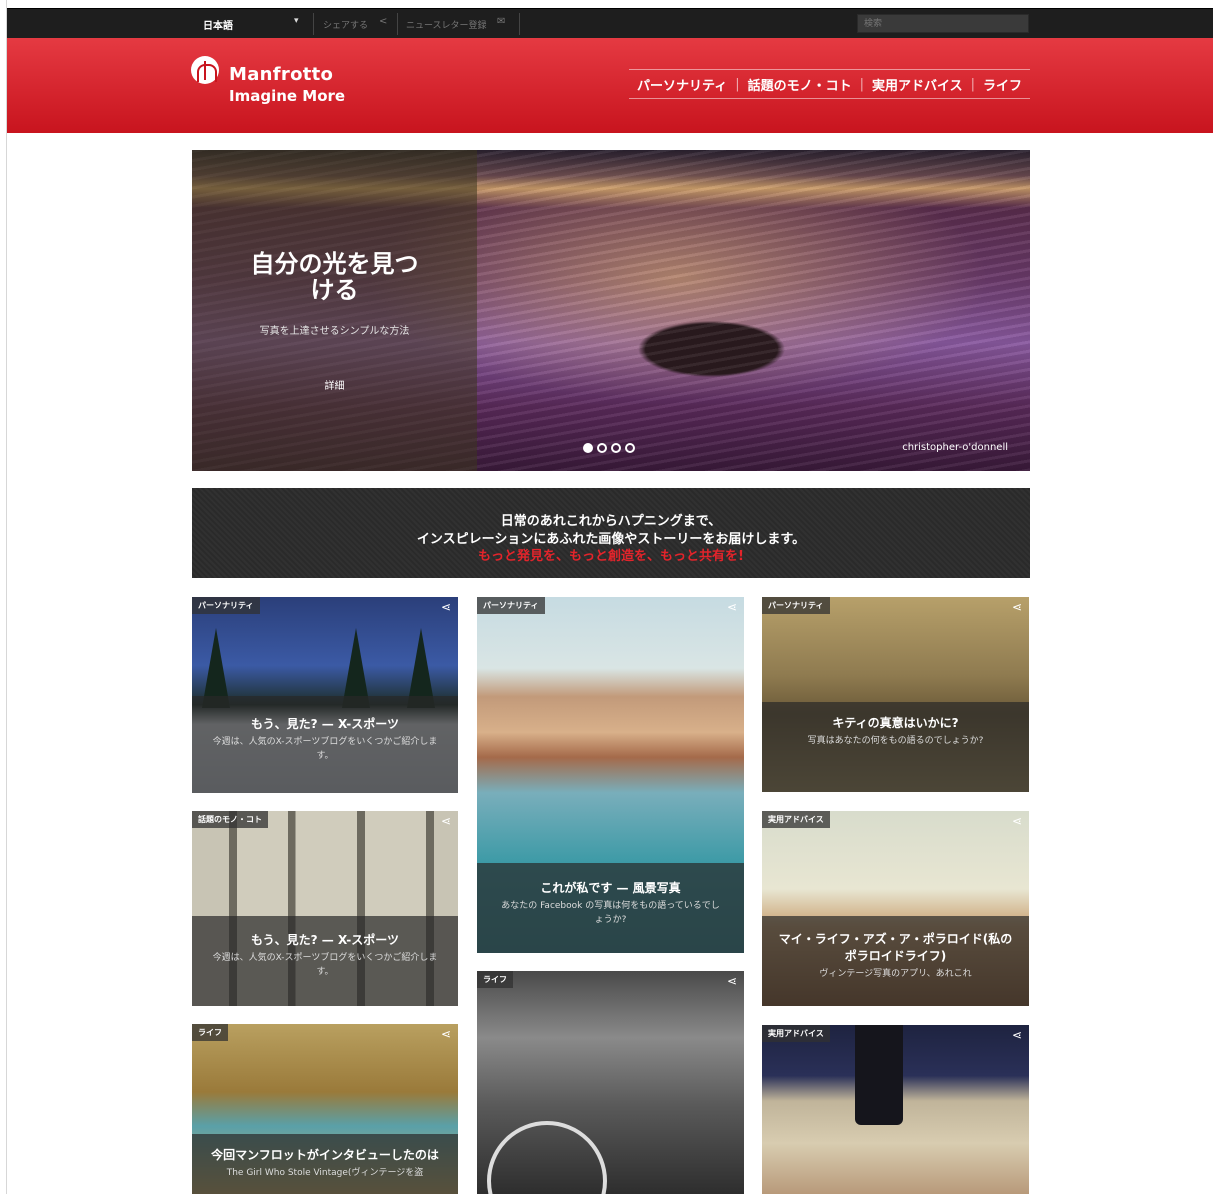  Describe the element at coordinates (895, 947) in the screenshot. I see `tile-title: マイ・ライフ・アズ・ア・ポラロイド(私のポラロイドライフ)` at that location.